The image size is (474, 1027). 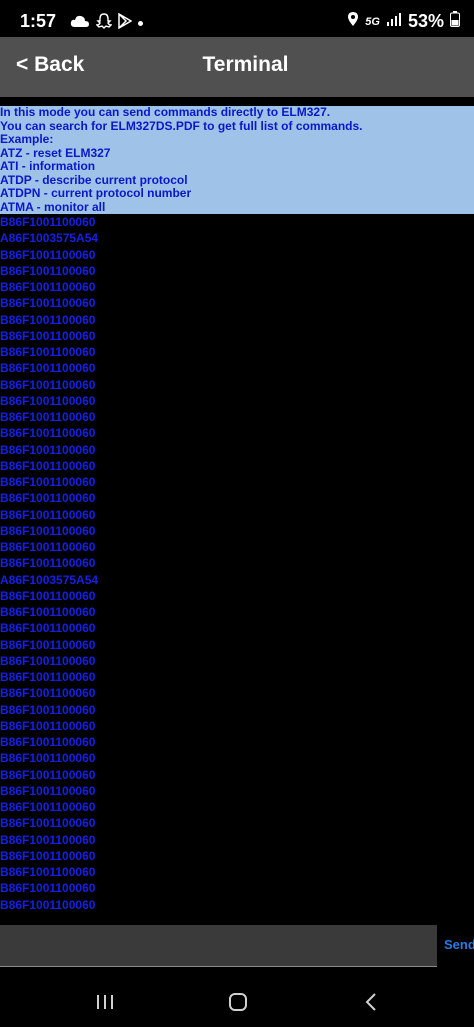 What do you see at coordinates (425, 21) in the screenshot?
I see `battery-percent: 53%` at bounding box center [425, 21].